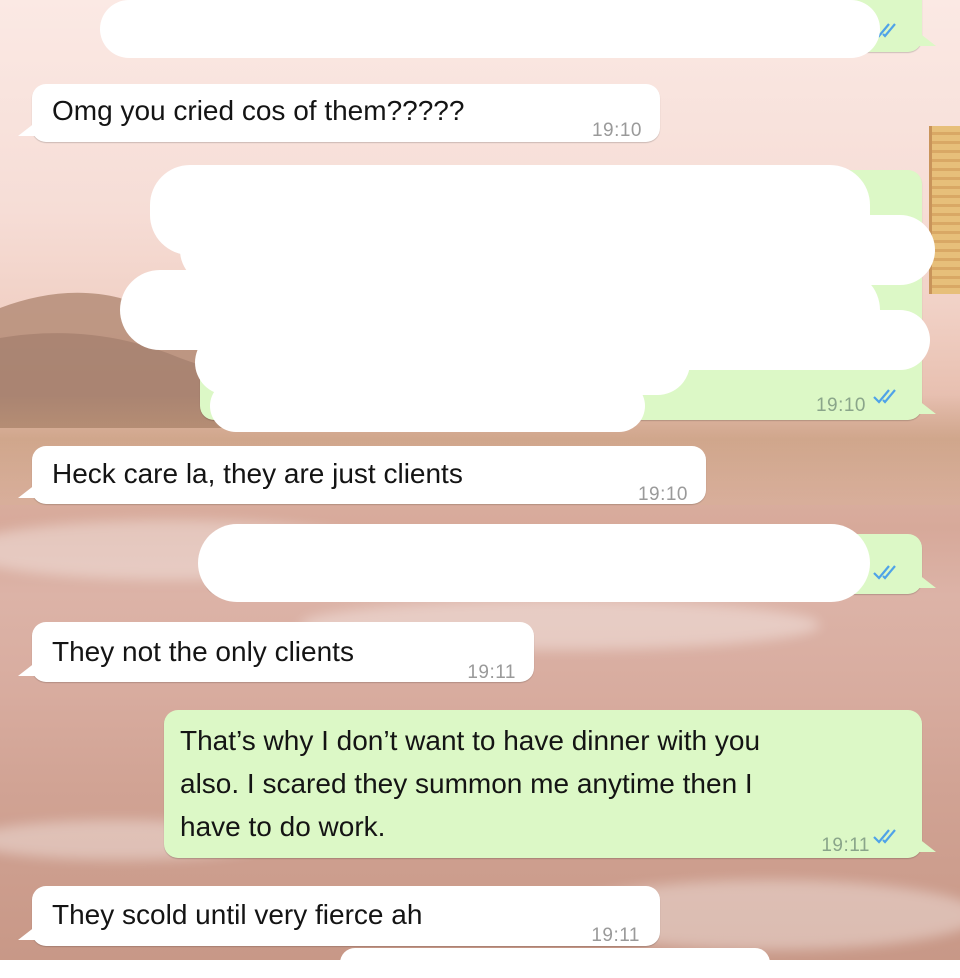 The width and height of the screenshot is (960, 978). Describe the element at coordinates (237, 914) in the screenshot. I see `message-text: They scold until very fierce ah` at that location.